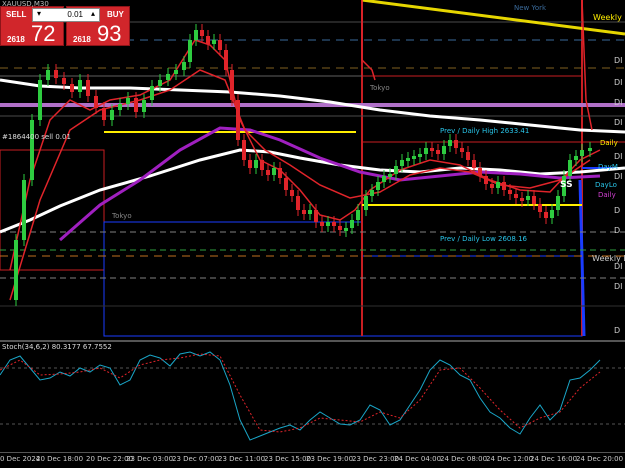 This screenshot has height=468, width=625. I want to click on session-box-blue-right, so click(472, 296).